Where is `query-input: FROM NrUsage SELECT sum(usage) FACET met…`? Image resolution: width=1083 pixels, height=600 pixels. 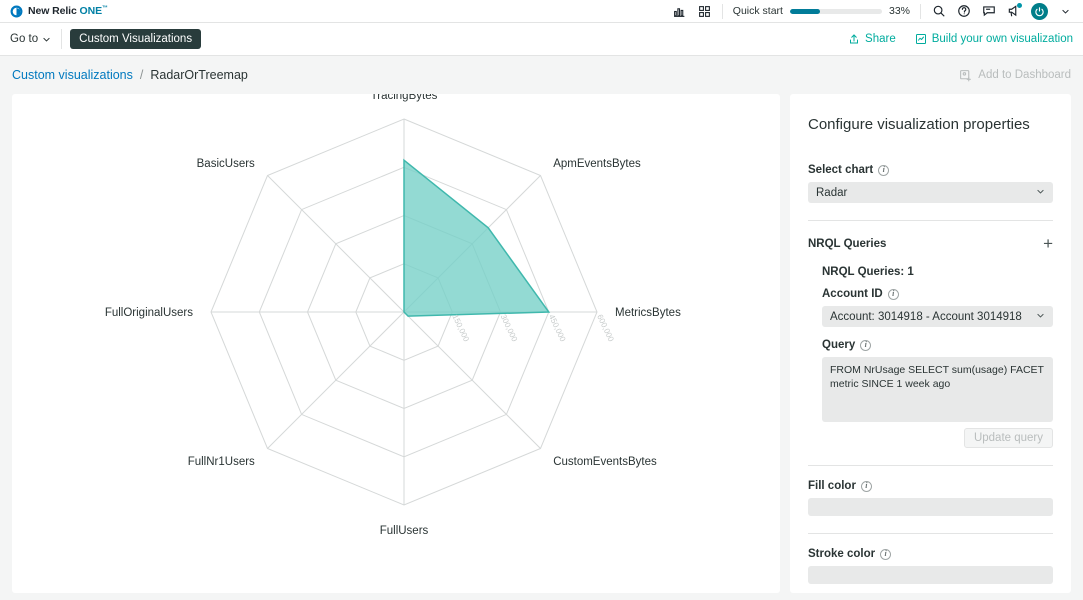
query-input: FROM NrUsage SELECT sum(usage) FACET met… is located at coordinates (937, 389).